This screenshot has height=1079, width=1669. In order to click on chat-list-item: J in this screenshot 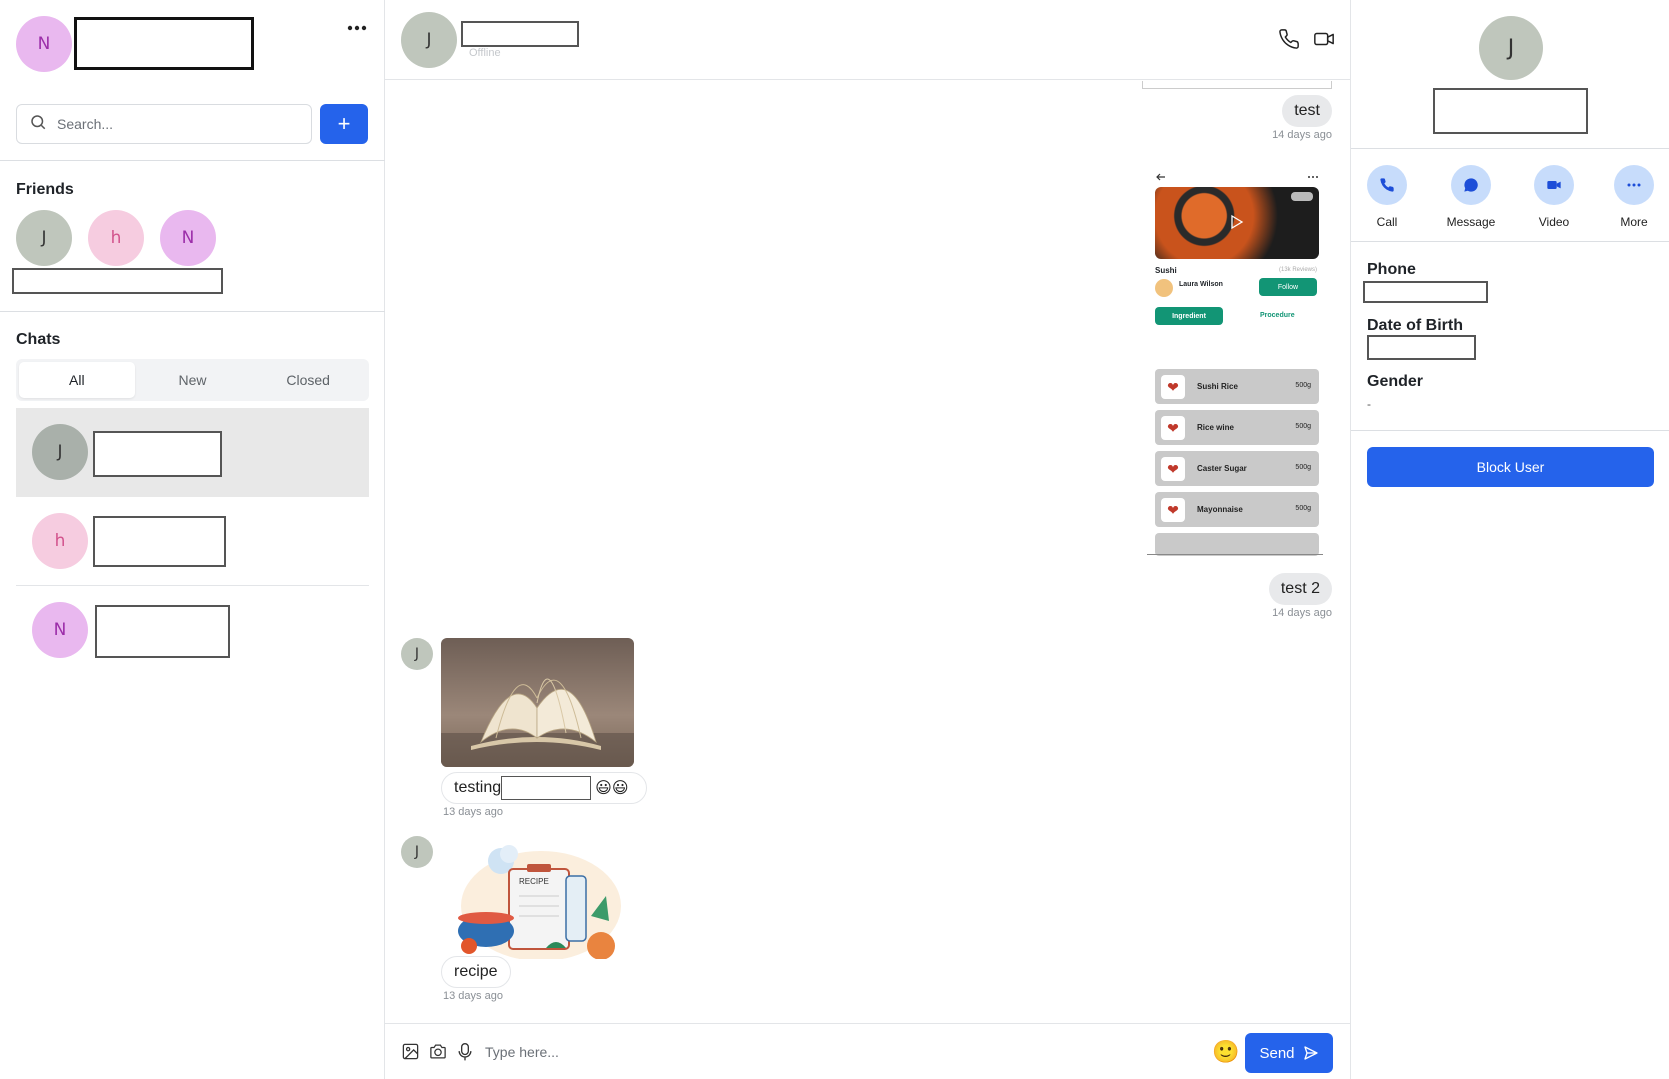, I will do `click(192, 452)`.